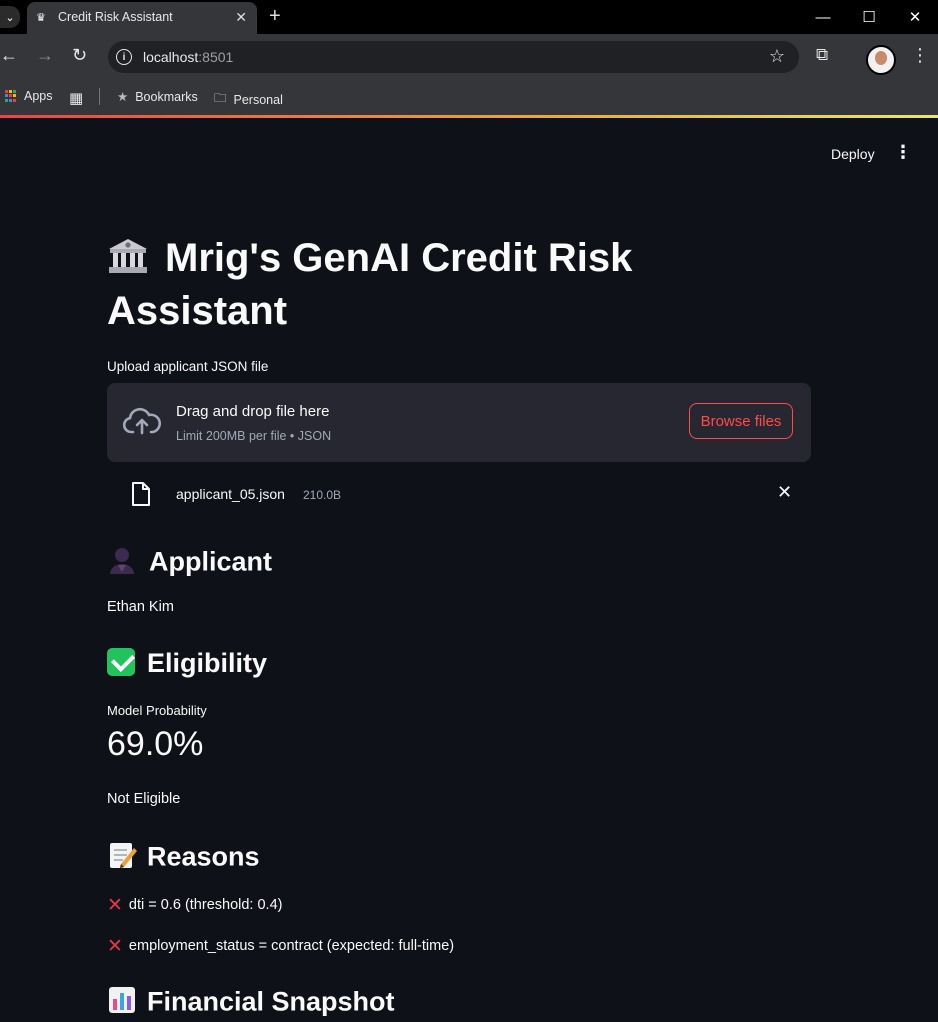 The width and height of the screenshot is (938, 1022). Describe the element at coordinates (469, 17) in the screenshot. I see `browser-tab-bar: ⌄ ♛ Credit Risk Assistant ✕ + — ☐ ✕` at that location.